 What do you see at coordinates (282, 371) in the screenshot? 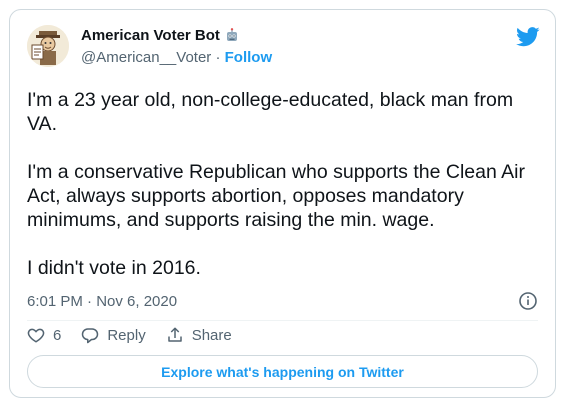
I see `explore-twitter-button: Explore what's happening on Twitter` at bounding box center [282, 371].